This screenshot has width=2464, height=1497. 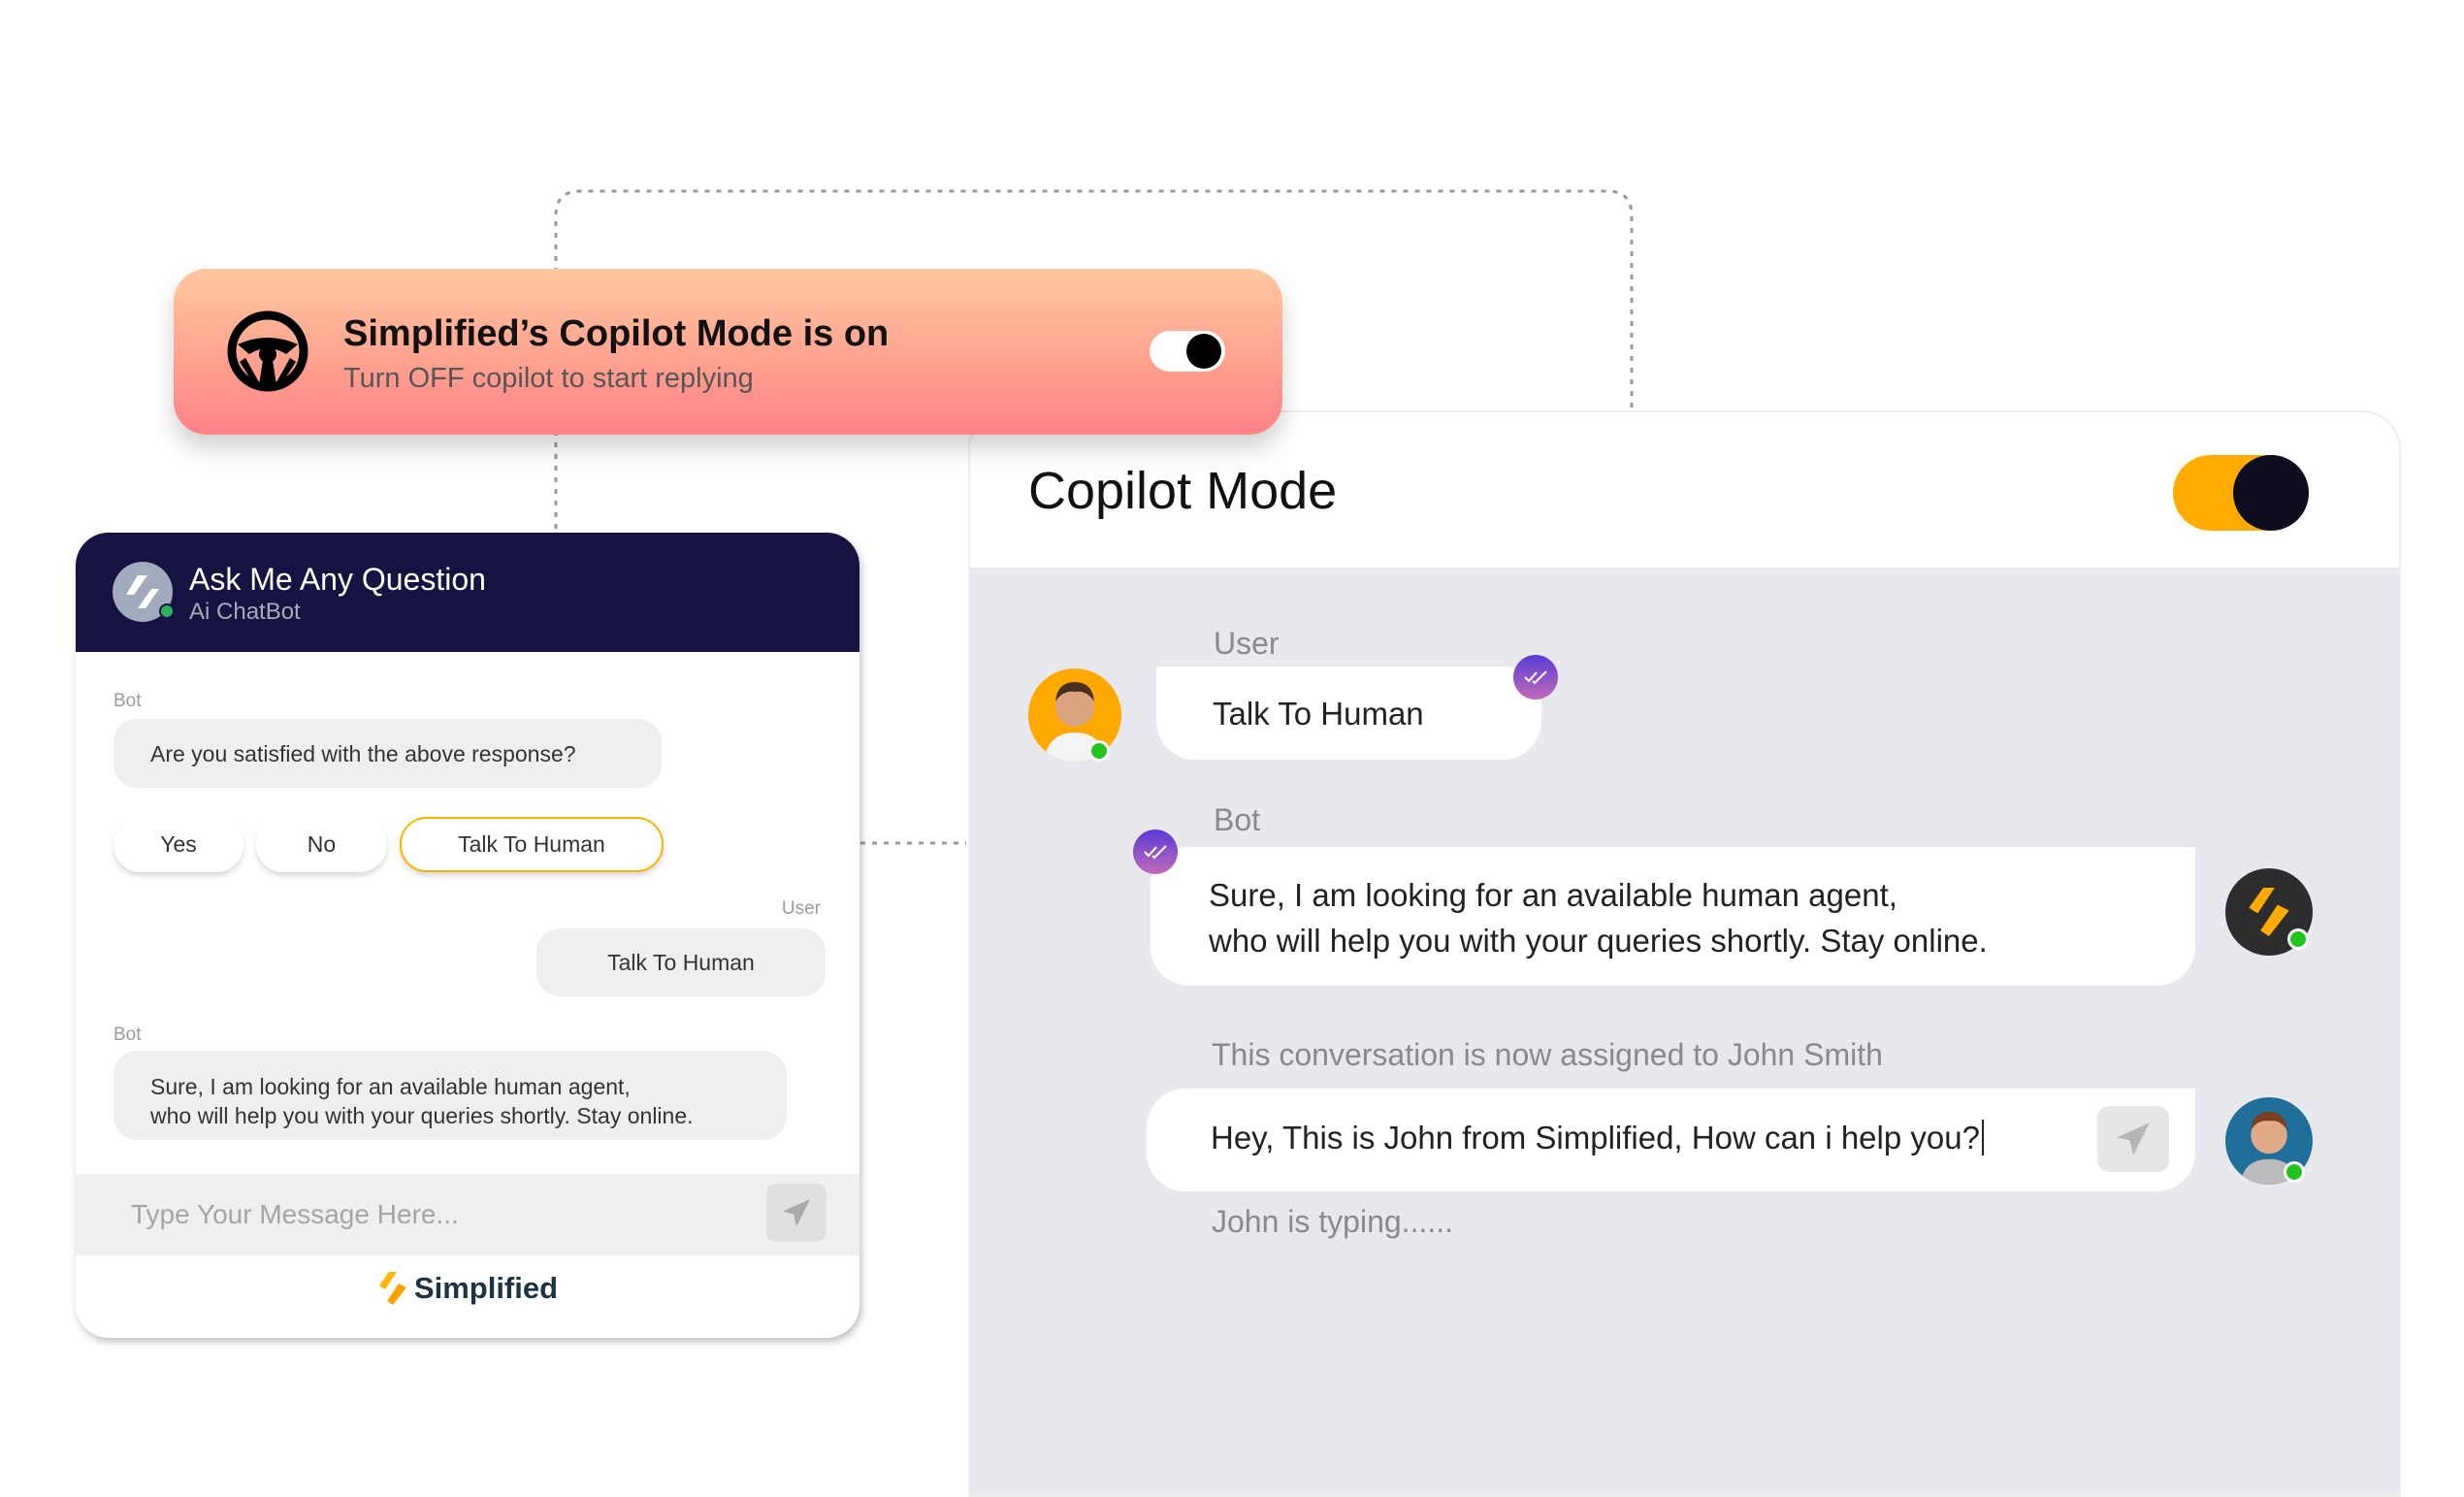 What do you see at coordinates (1247, 643) in the screenshot?
I see `user-label: User` at bounding box center [1247, 643].